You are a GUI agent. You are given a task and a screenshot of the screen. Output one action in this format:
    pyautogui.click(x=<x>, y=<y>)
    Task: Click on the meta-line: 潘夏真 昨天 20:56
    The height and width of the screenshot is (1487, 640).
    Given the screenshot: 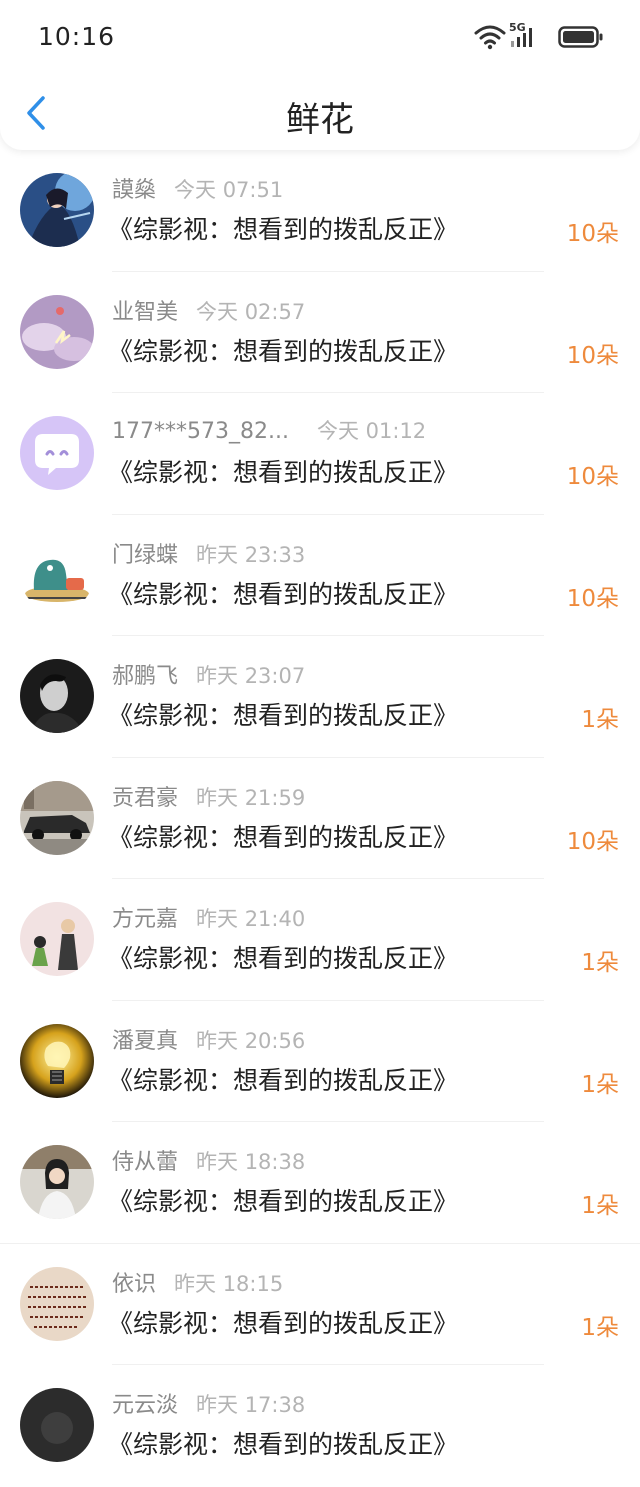 What is the action you would take?
    pyautogui.click(x=209, y=1039)
    